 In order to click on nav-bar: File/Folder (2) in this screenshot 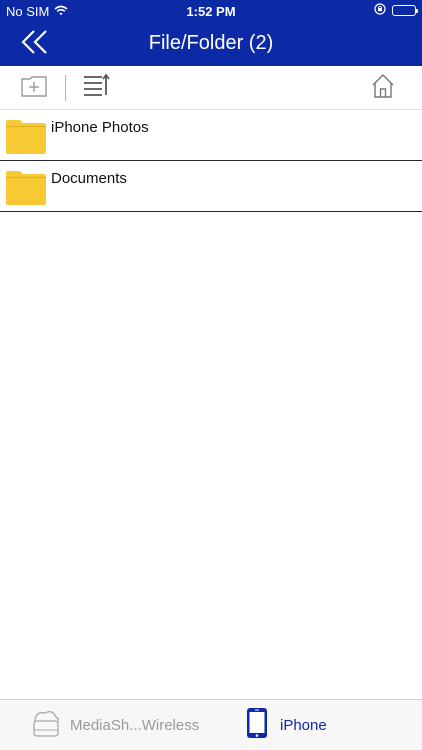, I will do `click(211, 44)`.